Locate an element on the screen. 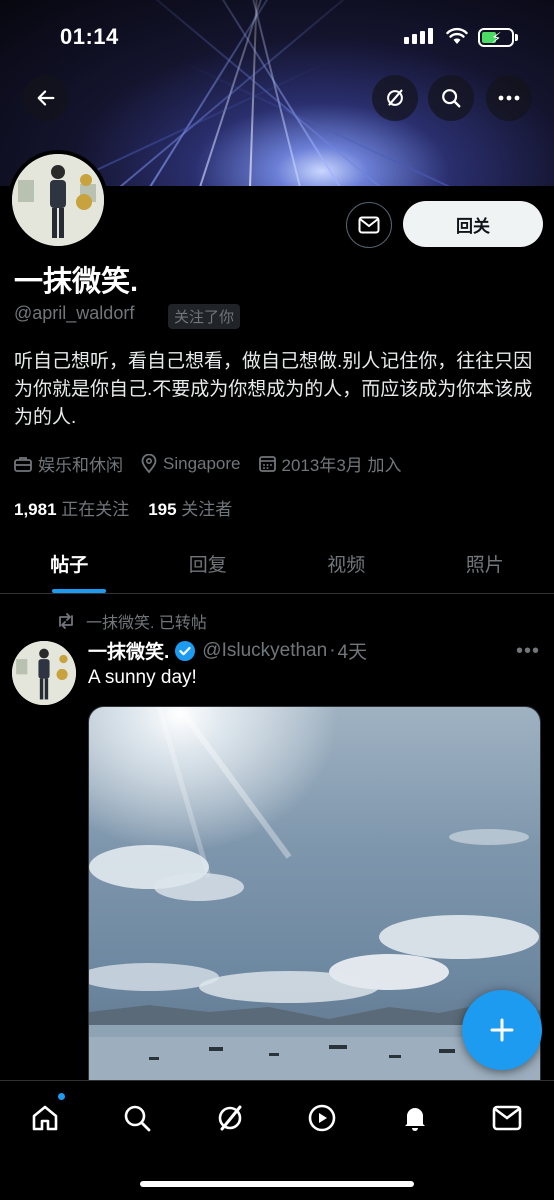  post-author-name: 一抹微笑. is located at coordinates (128, 650).